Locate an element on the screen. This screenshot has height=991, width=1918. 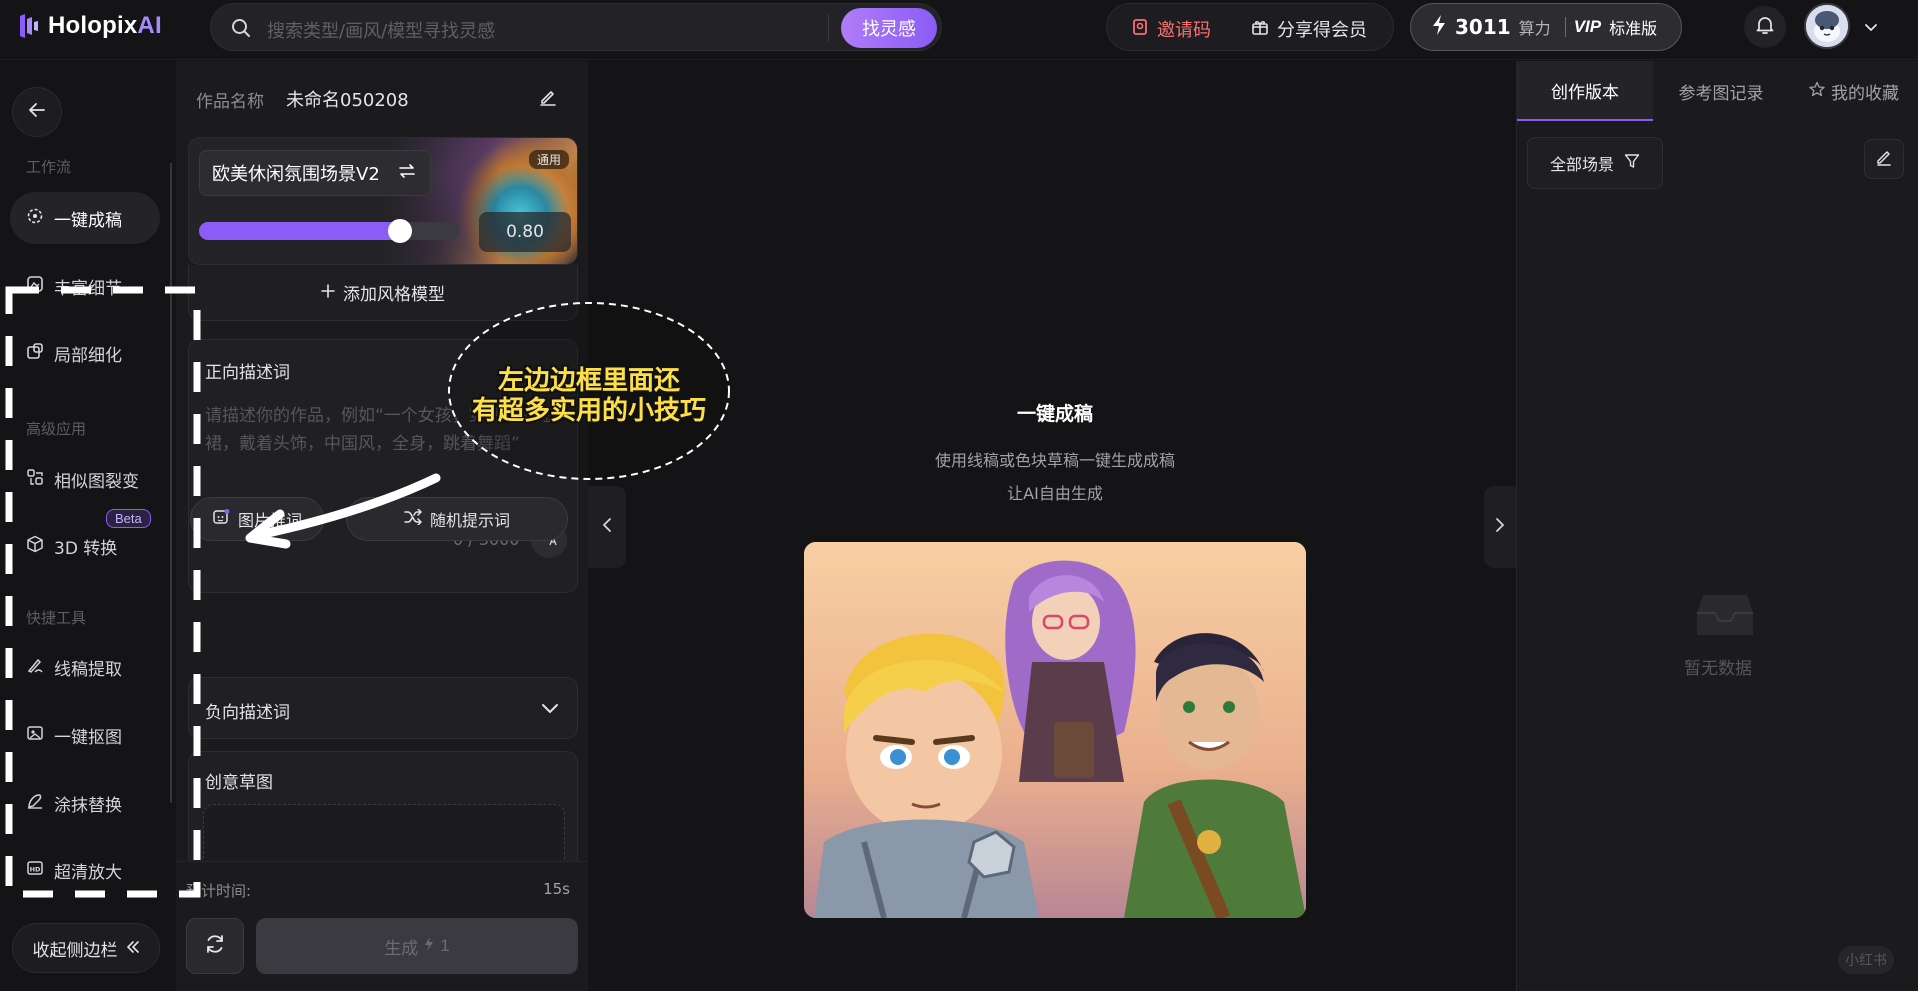
account-chevron-down-icon is located at coordinates (1871, 27).